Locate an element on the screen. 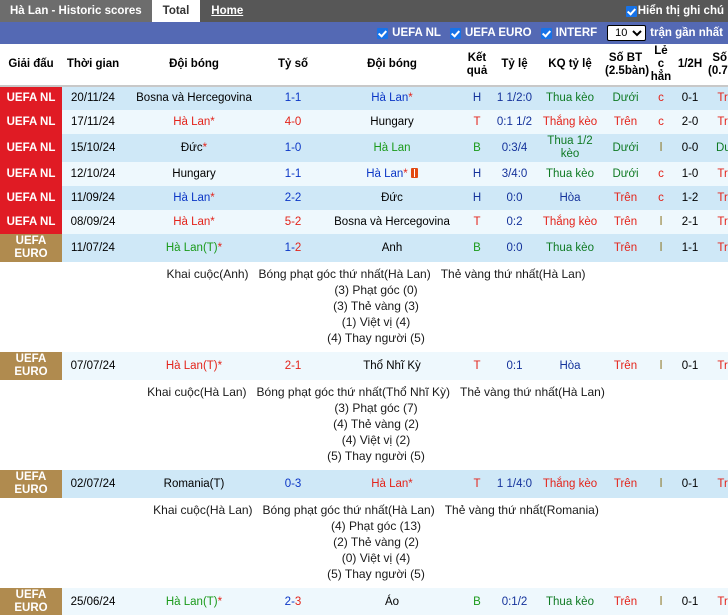  match-score: 4-0 is located at coordinates (293, 122).